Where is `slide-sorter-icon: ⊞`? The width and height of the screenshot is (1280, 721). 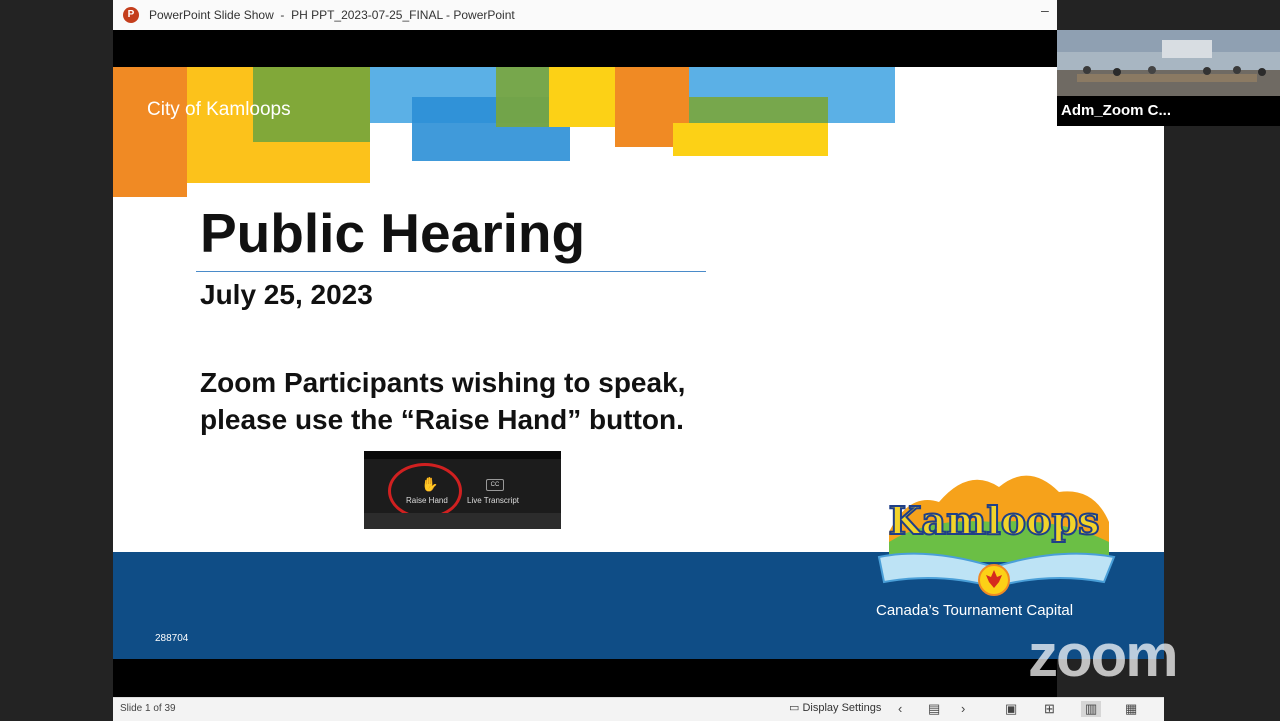 slide-sorter-icon: ⊞ is located at coordinates (1049, 709).